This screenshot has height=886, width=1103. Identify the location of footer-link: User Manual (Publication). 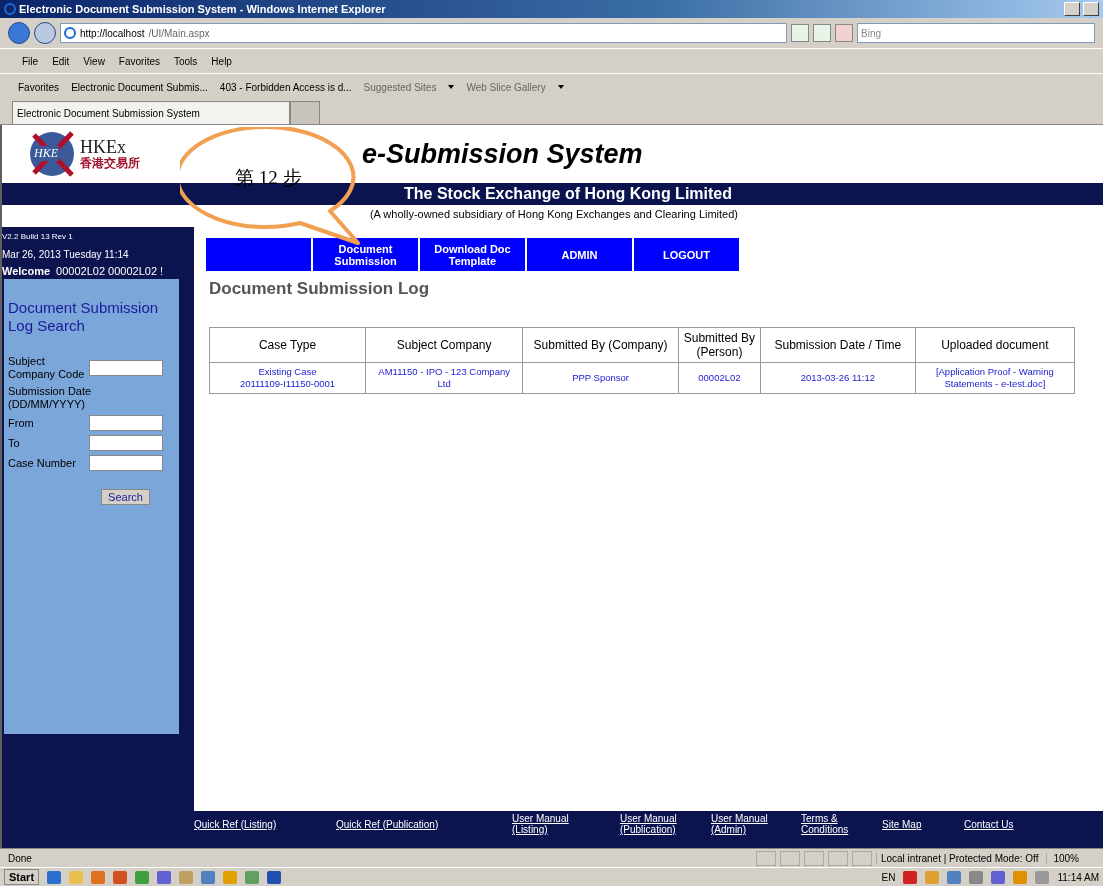
(665, 824).